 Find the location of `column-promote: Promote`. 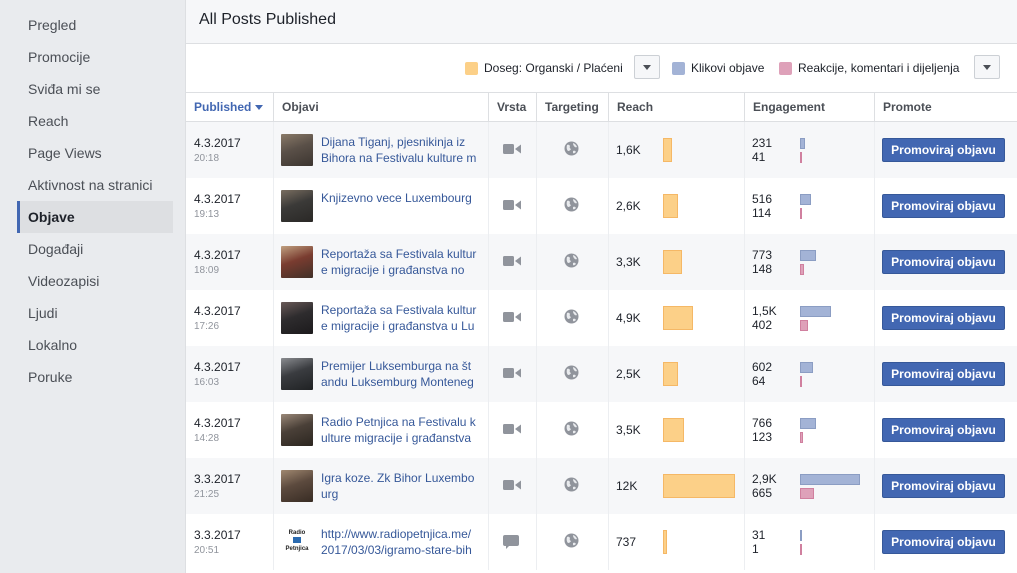

column-promote: Promote is located at coordinates (945, 107).